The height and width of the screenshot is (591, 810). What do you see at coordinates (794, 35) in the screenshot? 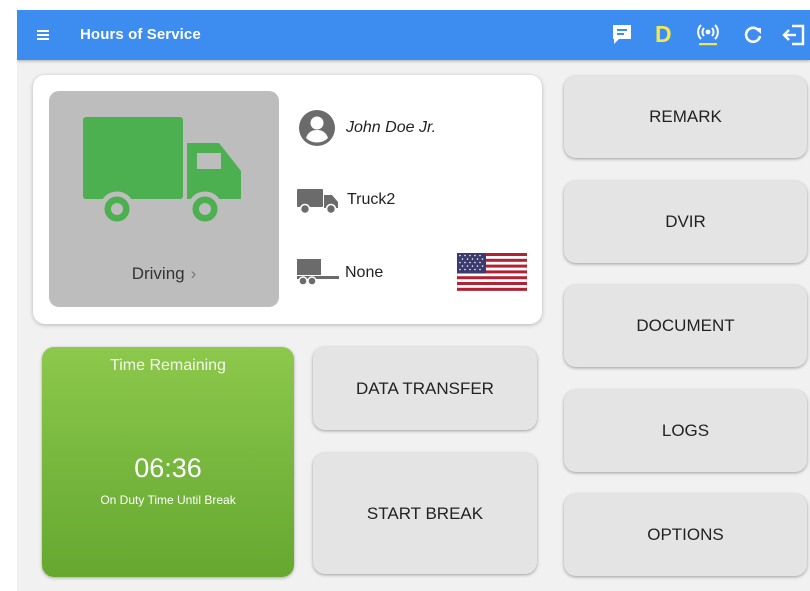
I see `logout-icon` at bounding box center [794, 35].